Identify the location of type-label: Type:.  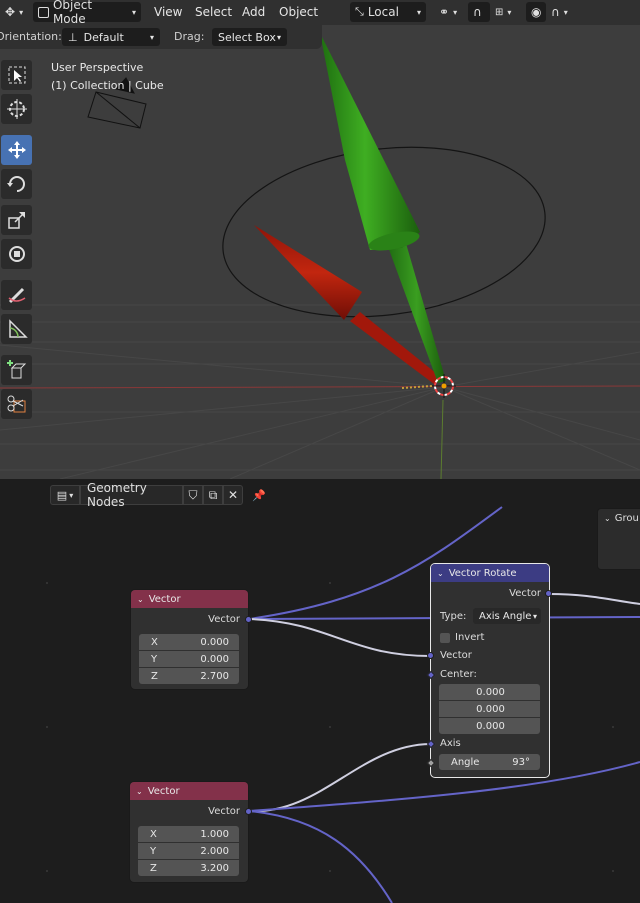
(453, 616).